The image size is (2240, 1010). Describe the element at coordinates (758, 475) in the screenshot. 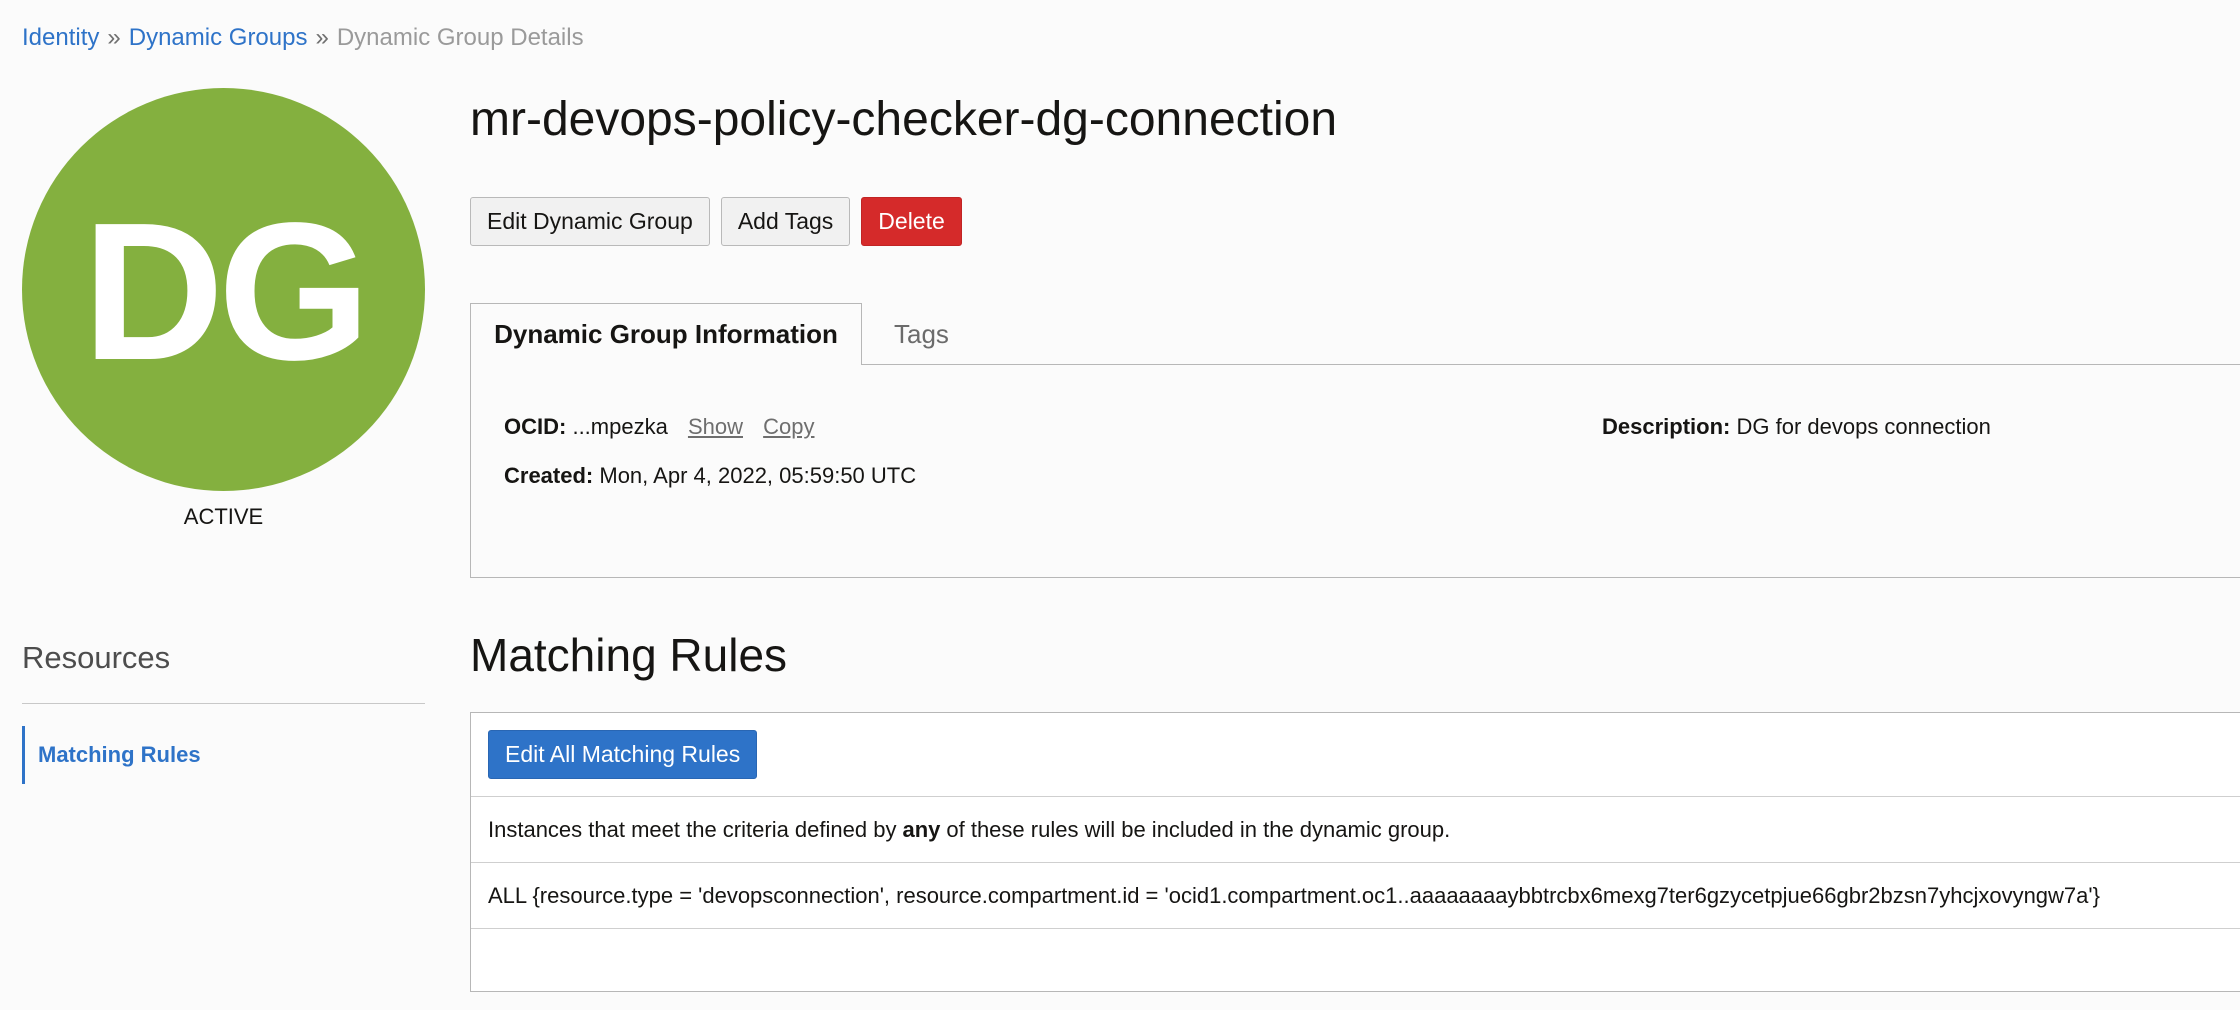

I see `created-value: Mon, Apr 4, 2022, 05:59:50 UTC` at that location.